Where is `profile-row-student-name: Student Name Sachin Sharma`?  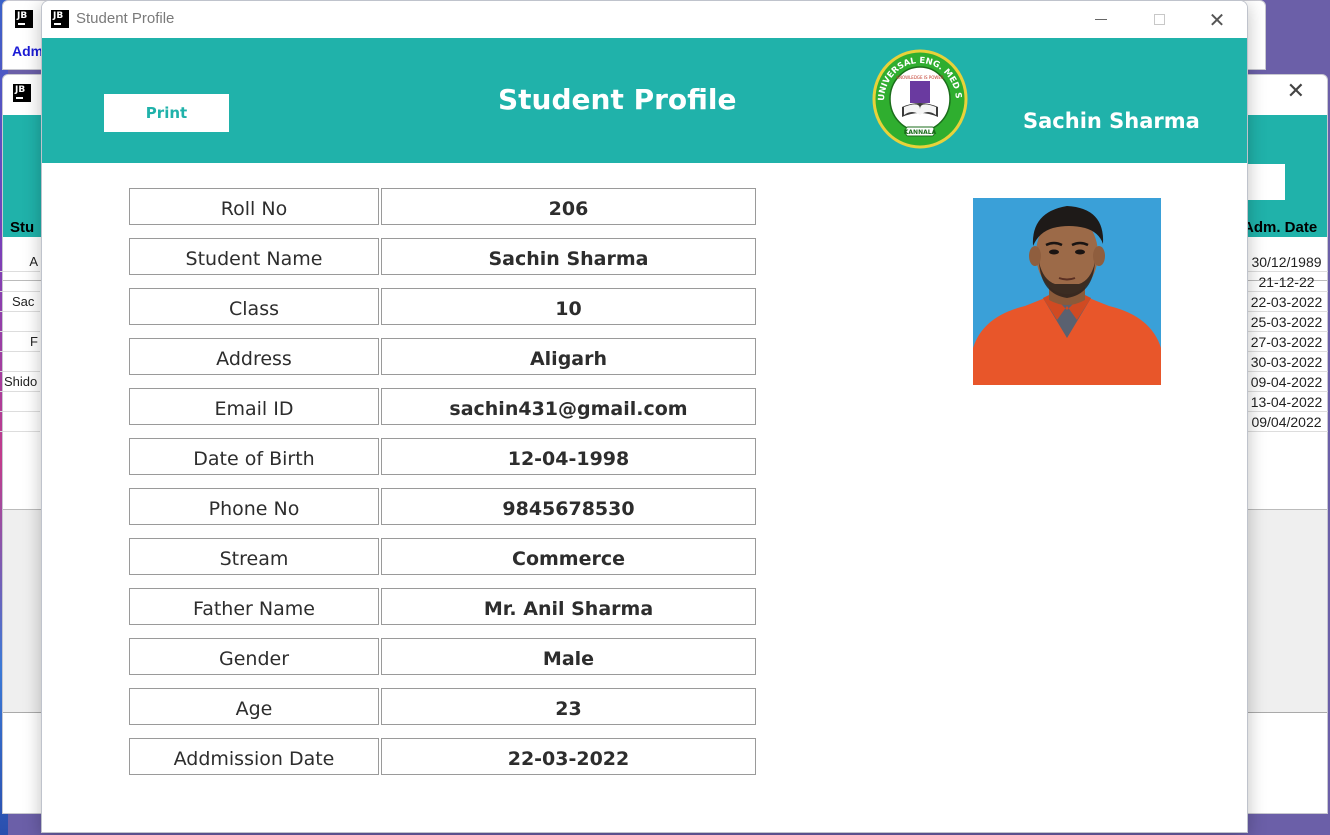 profile-row-student-name: Student Name Sachin Sharma is located at coordinates (442, 256).